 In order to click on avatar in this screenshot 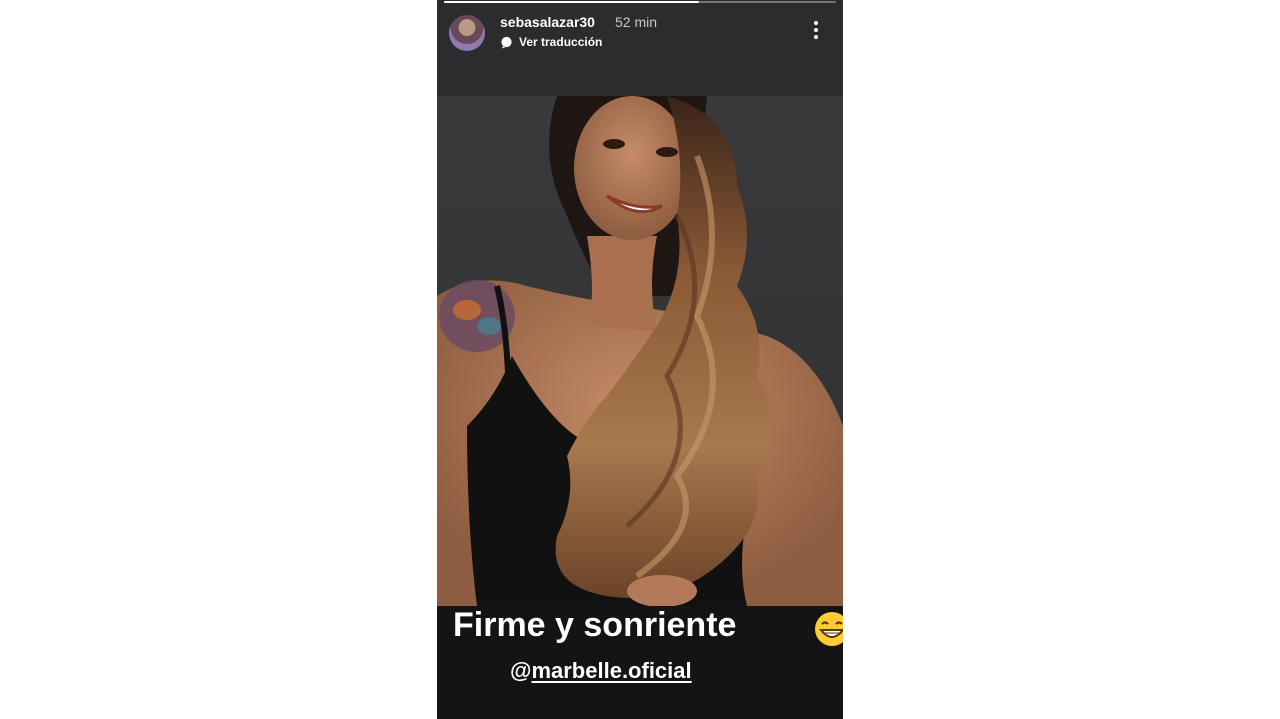, I will do `click(467, 33)`.